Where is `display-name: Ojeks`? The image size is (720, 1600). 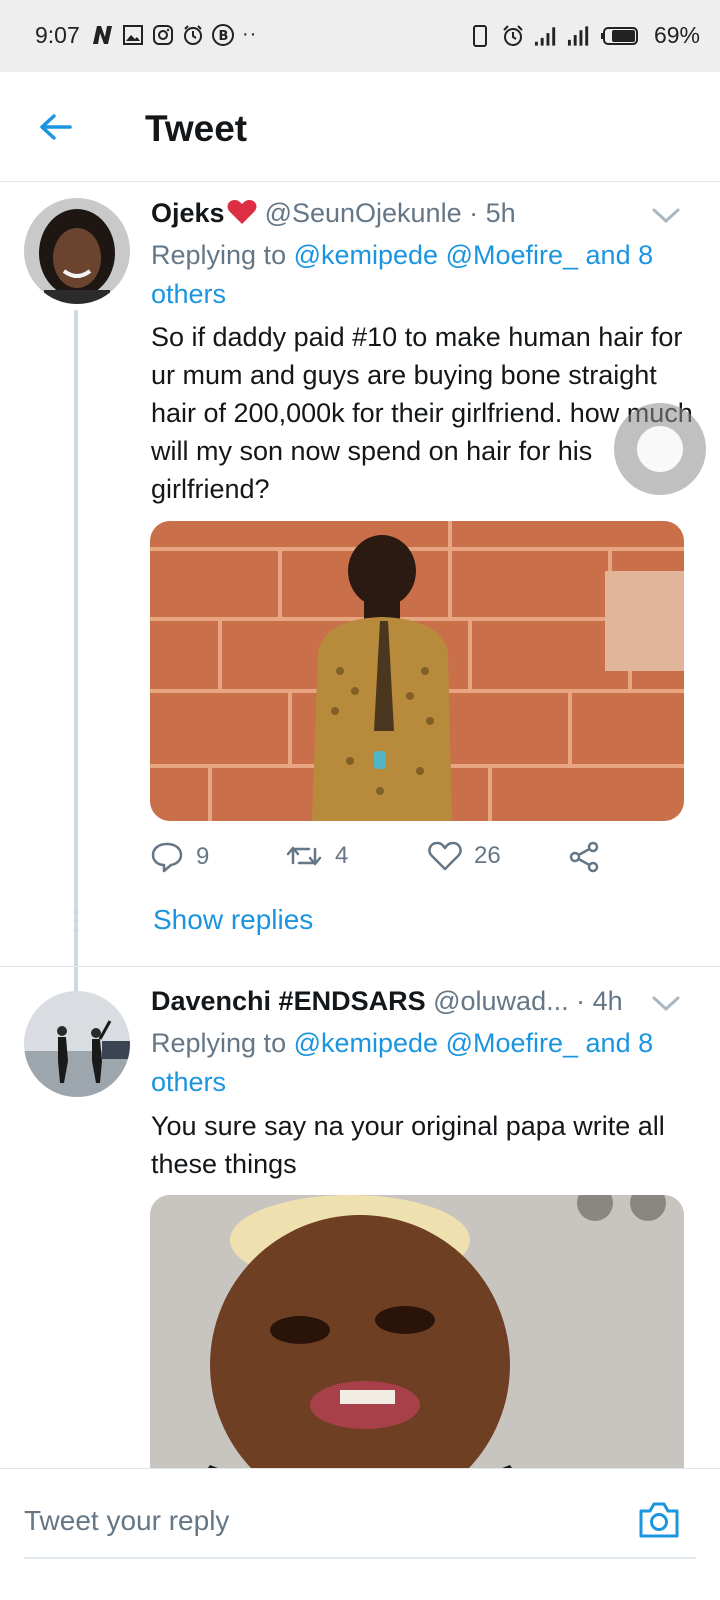
display-name: Ojeks is located at coordinates (188, 213).